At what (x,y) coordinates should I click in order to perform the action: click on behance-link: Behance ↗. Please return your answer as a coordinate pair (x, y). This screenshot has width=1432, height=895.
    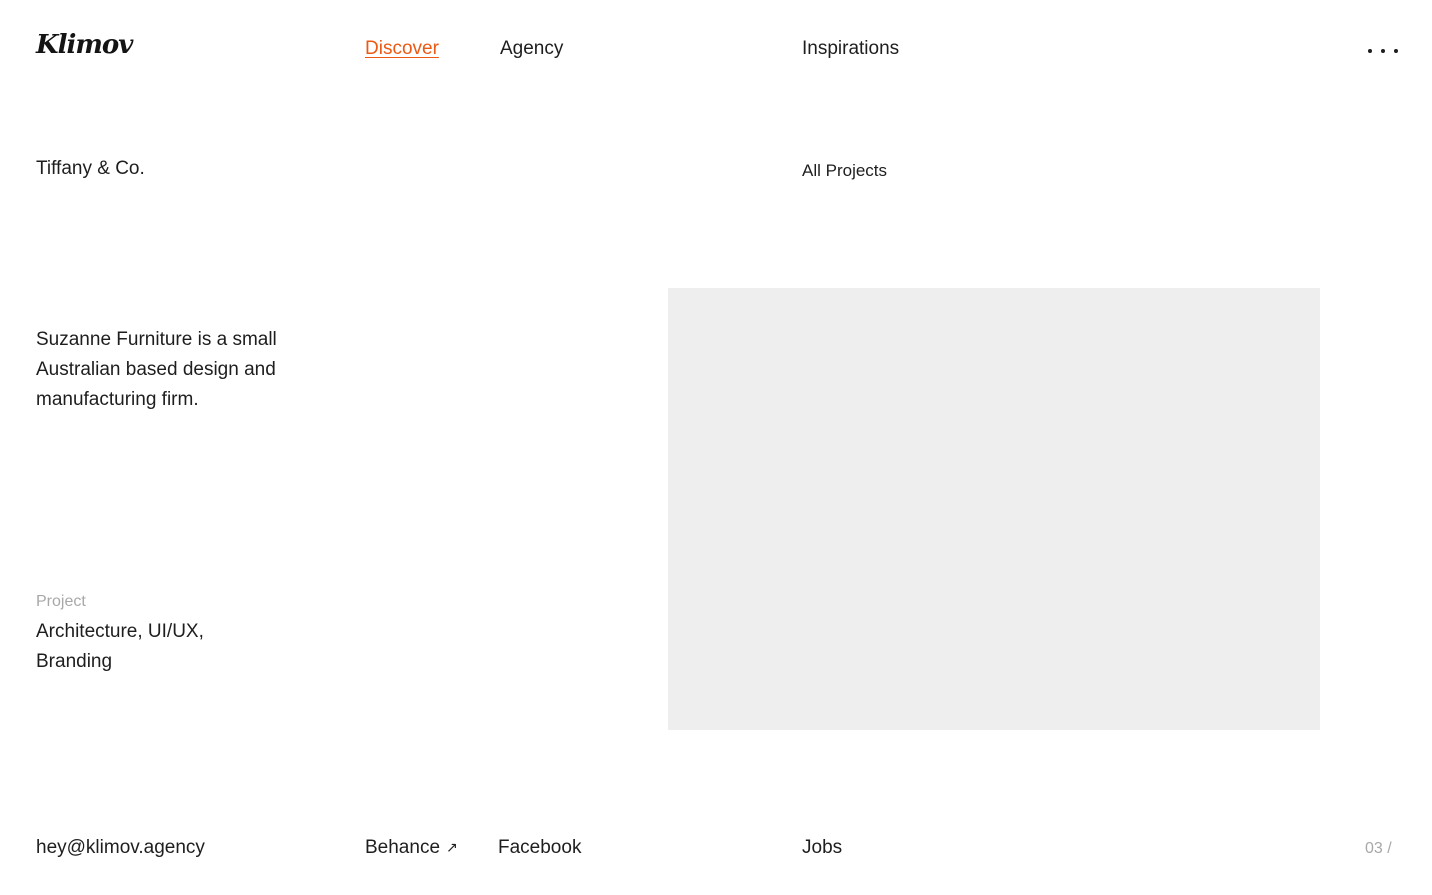
    Looking at the image, I should click on (411, 848).